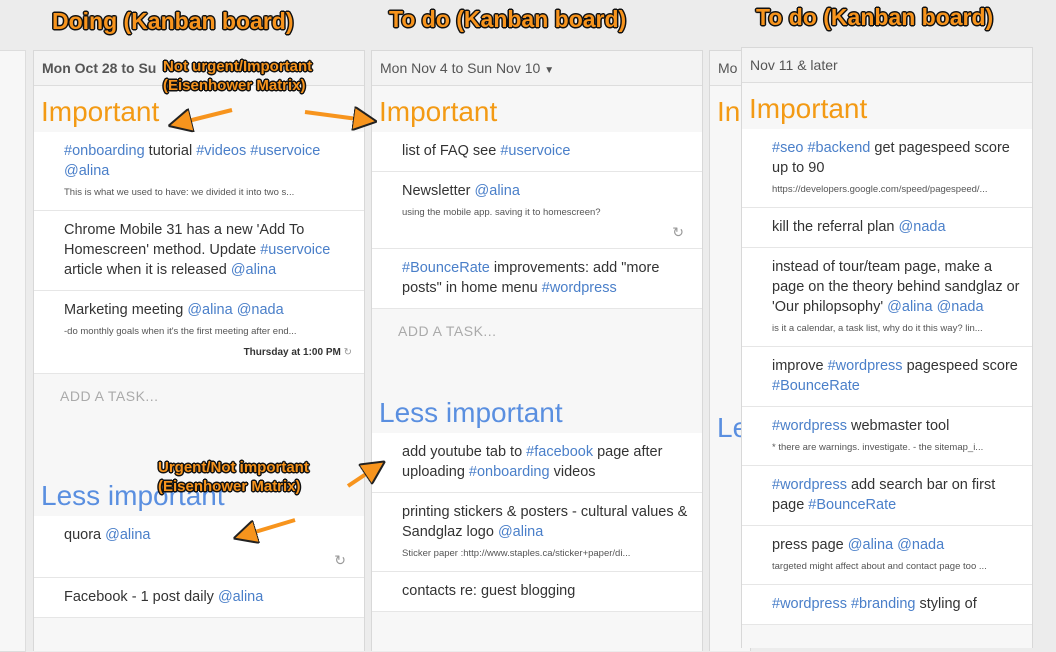 This screenshot has height=652, width=1056. I want to click on arrow-to-col2-less, so click(360, 478).